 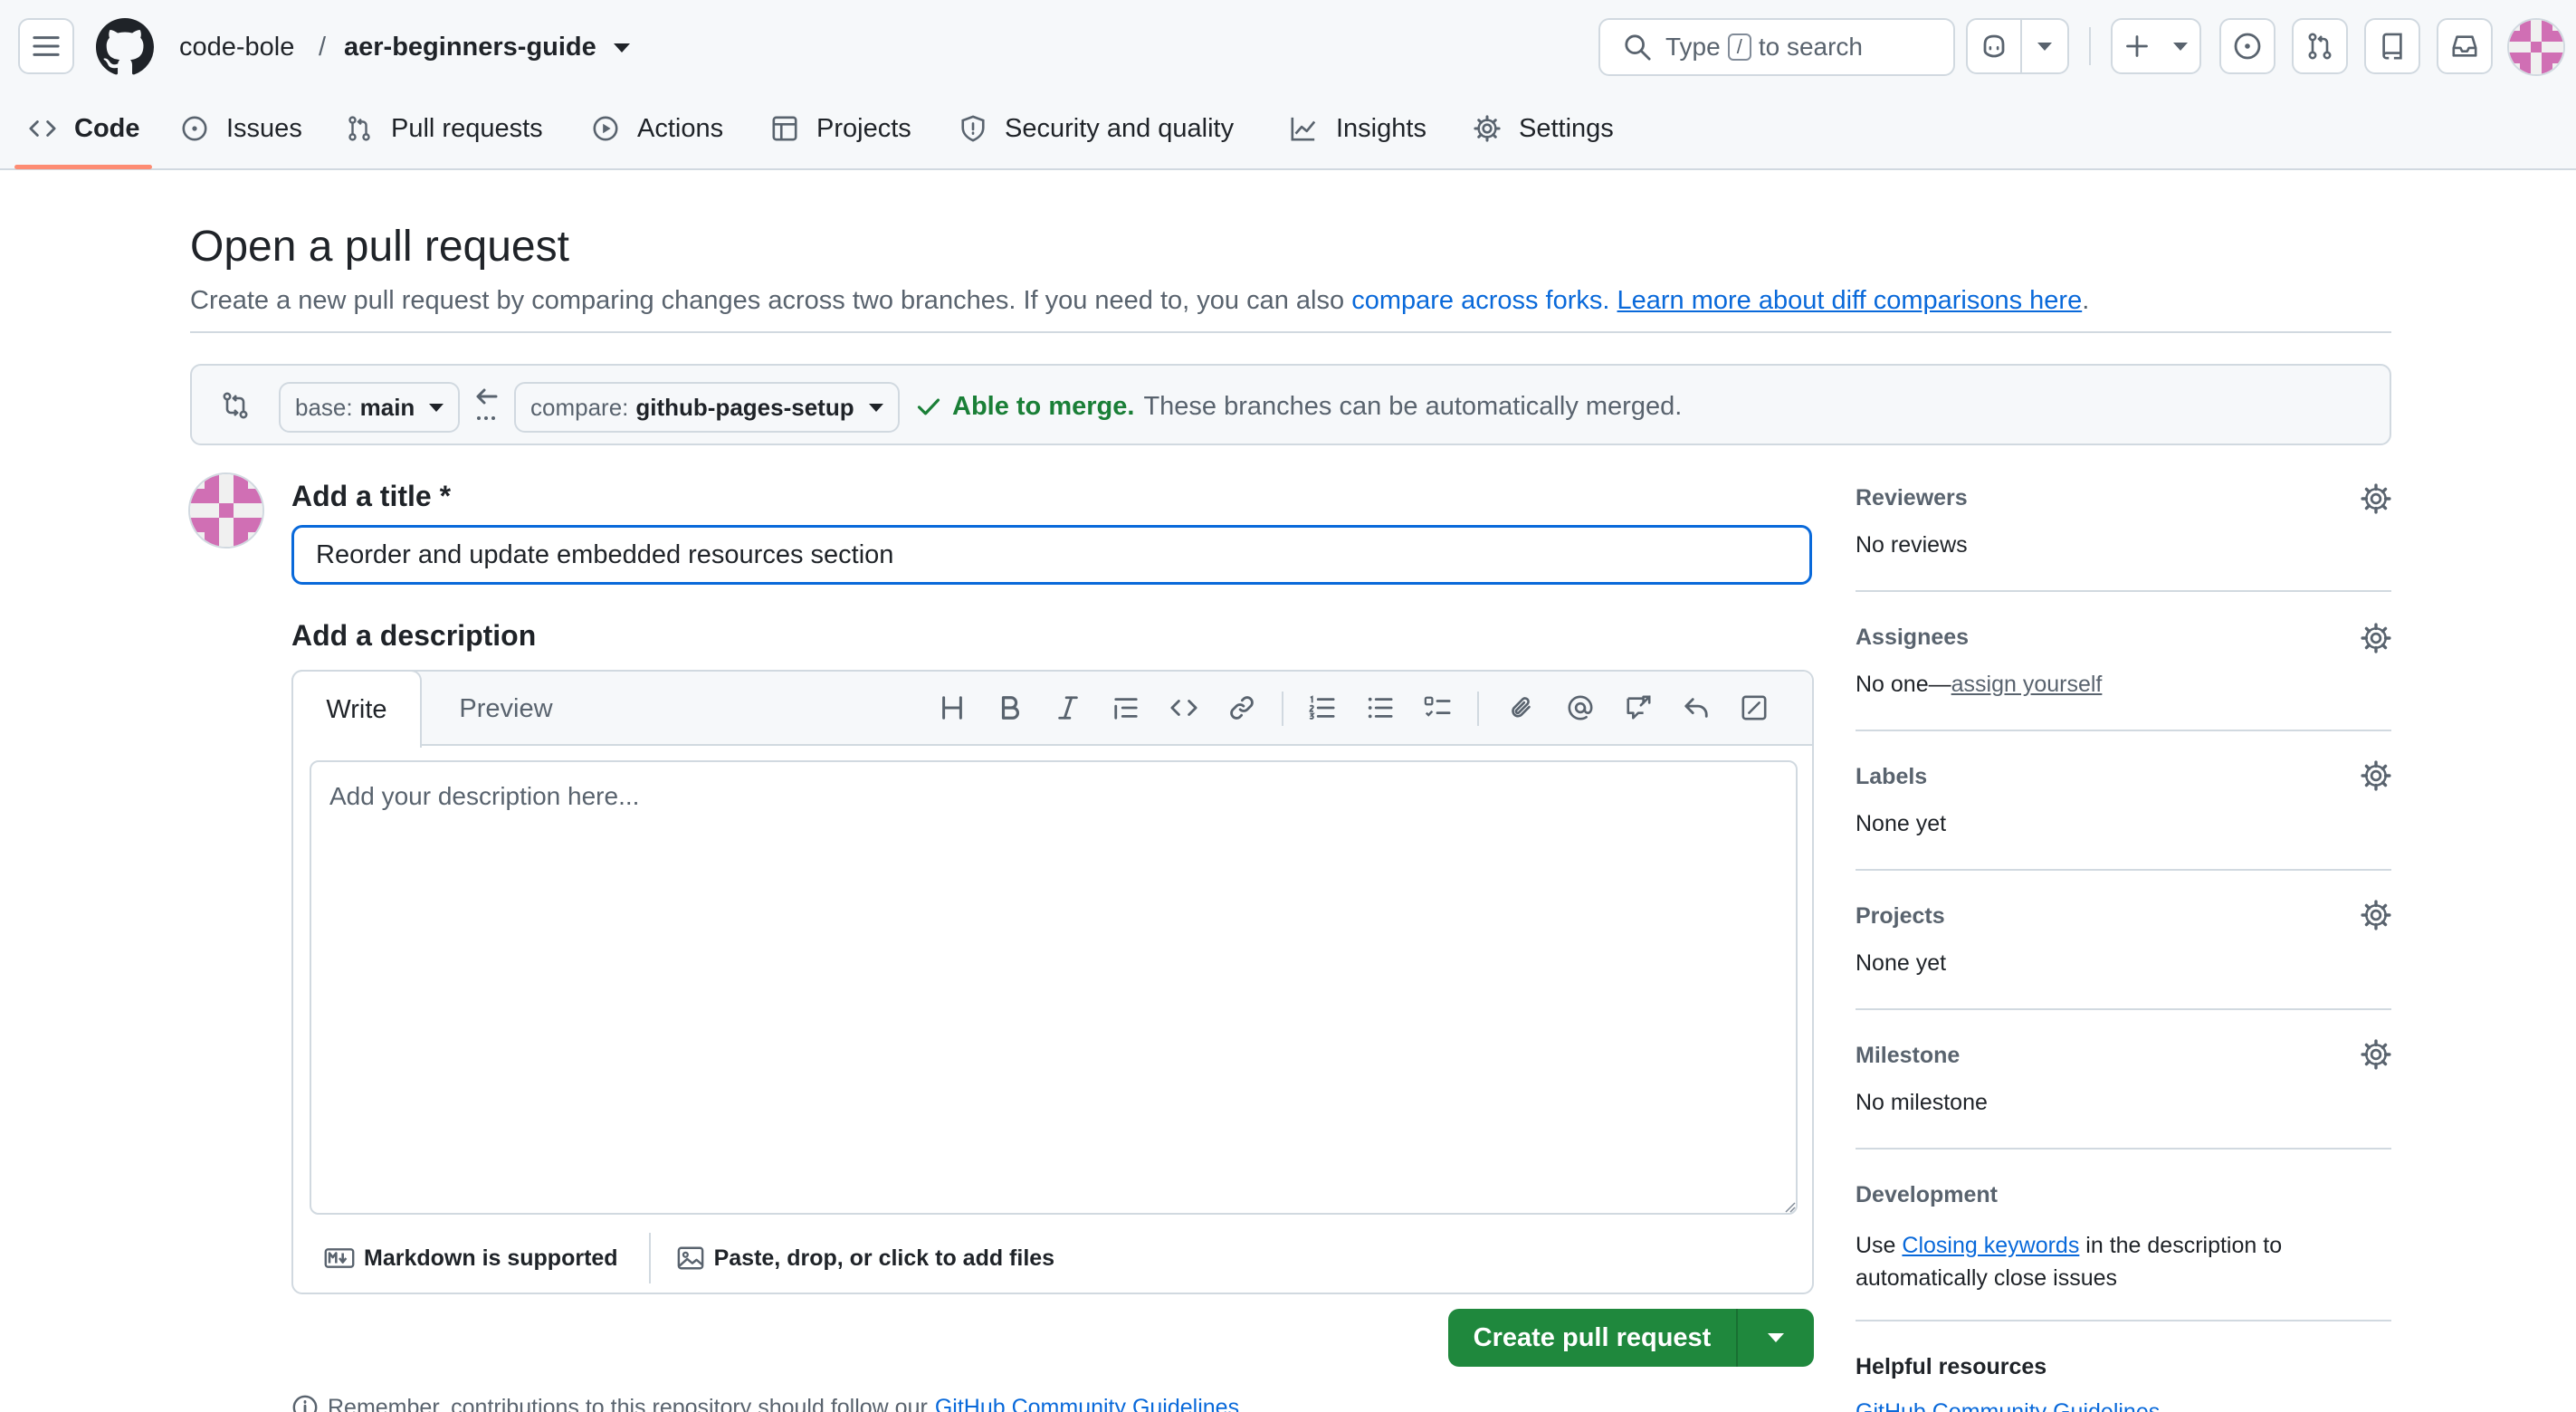 I want to click on reviewers-heading: Reviewers, so click(x=1912, y=498).